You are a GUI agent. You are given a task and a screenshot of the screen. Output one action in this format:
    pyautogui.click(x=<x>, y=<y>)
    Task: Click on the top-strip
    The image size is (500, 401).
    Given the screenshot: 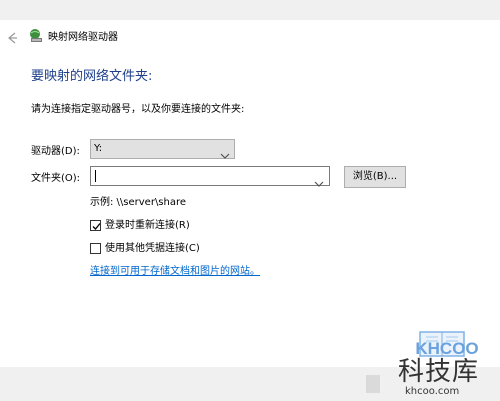 What is the action you would take?
    pyautogui.click(x=250, y=10)
    